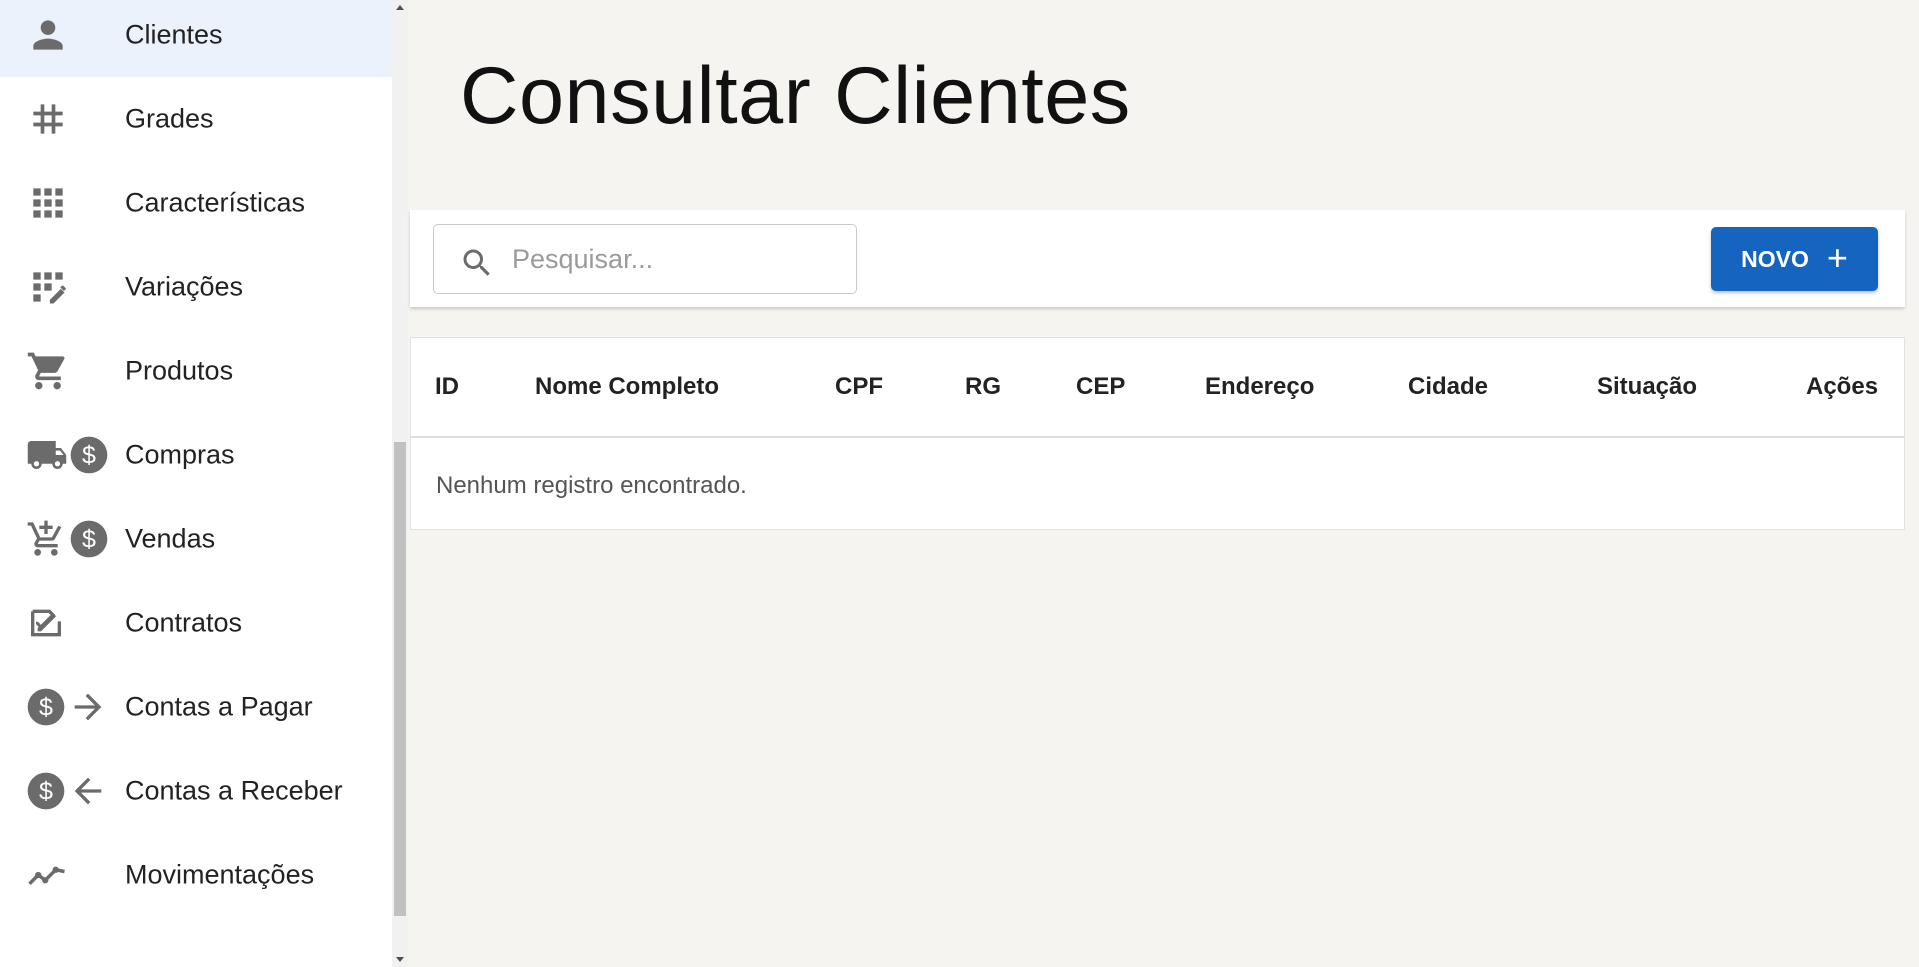 The image size is (1919, 967). I want to click on dollar-arrow-left-icon: $, so click(68, 791).